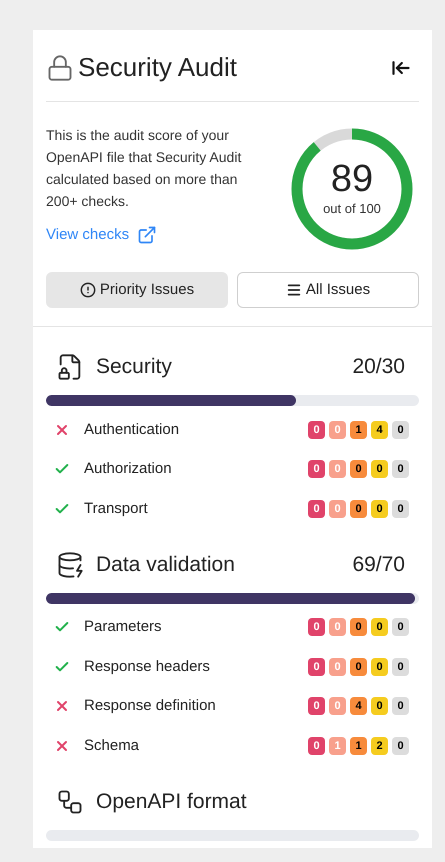  Describe the element at coordinates (294, 290) in the screenshot. I see `list-icon` at that location.